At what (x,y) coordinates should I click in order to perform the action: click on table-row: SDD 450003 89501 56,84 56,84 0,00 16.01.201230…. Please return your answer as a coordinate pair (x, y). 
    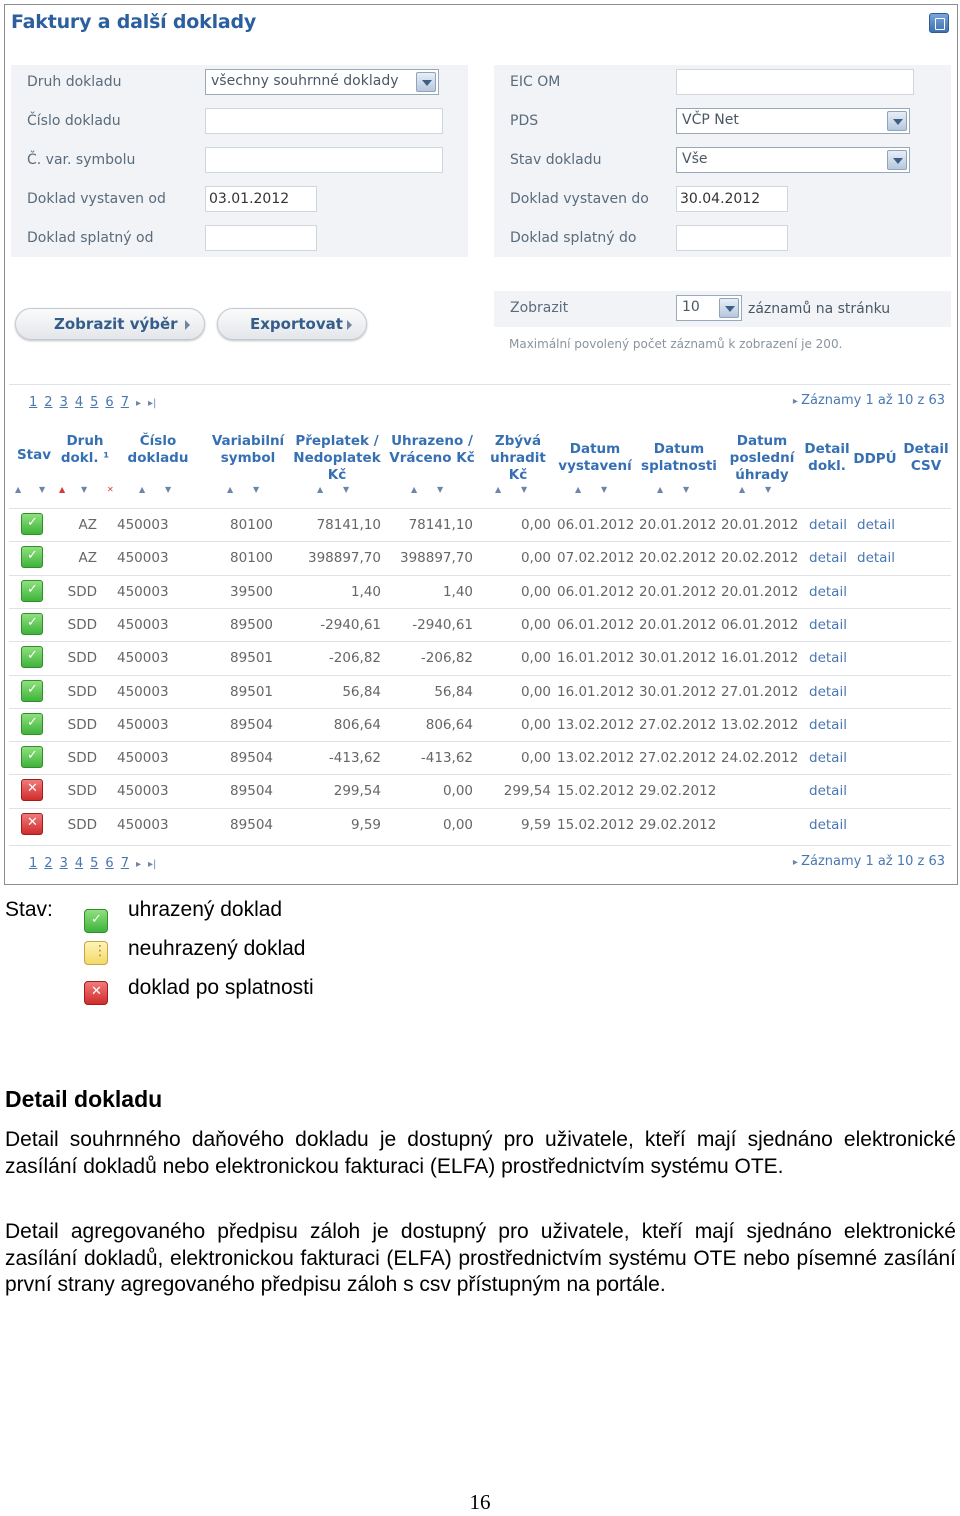
    Looking at the image, I should click on (480, 691).